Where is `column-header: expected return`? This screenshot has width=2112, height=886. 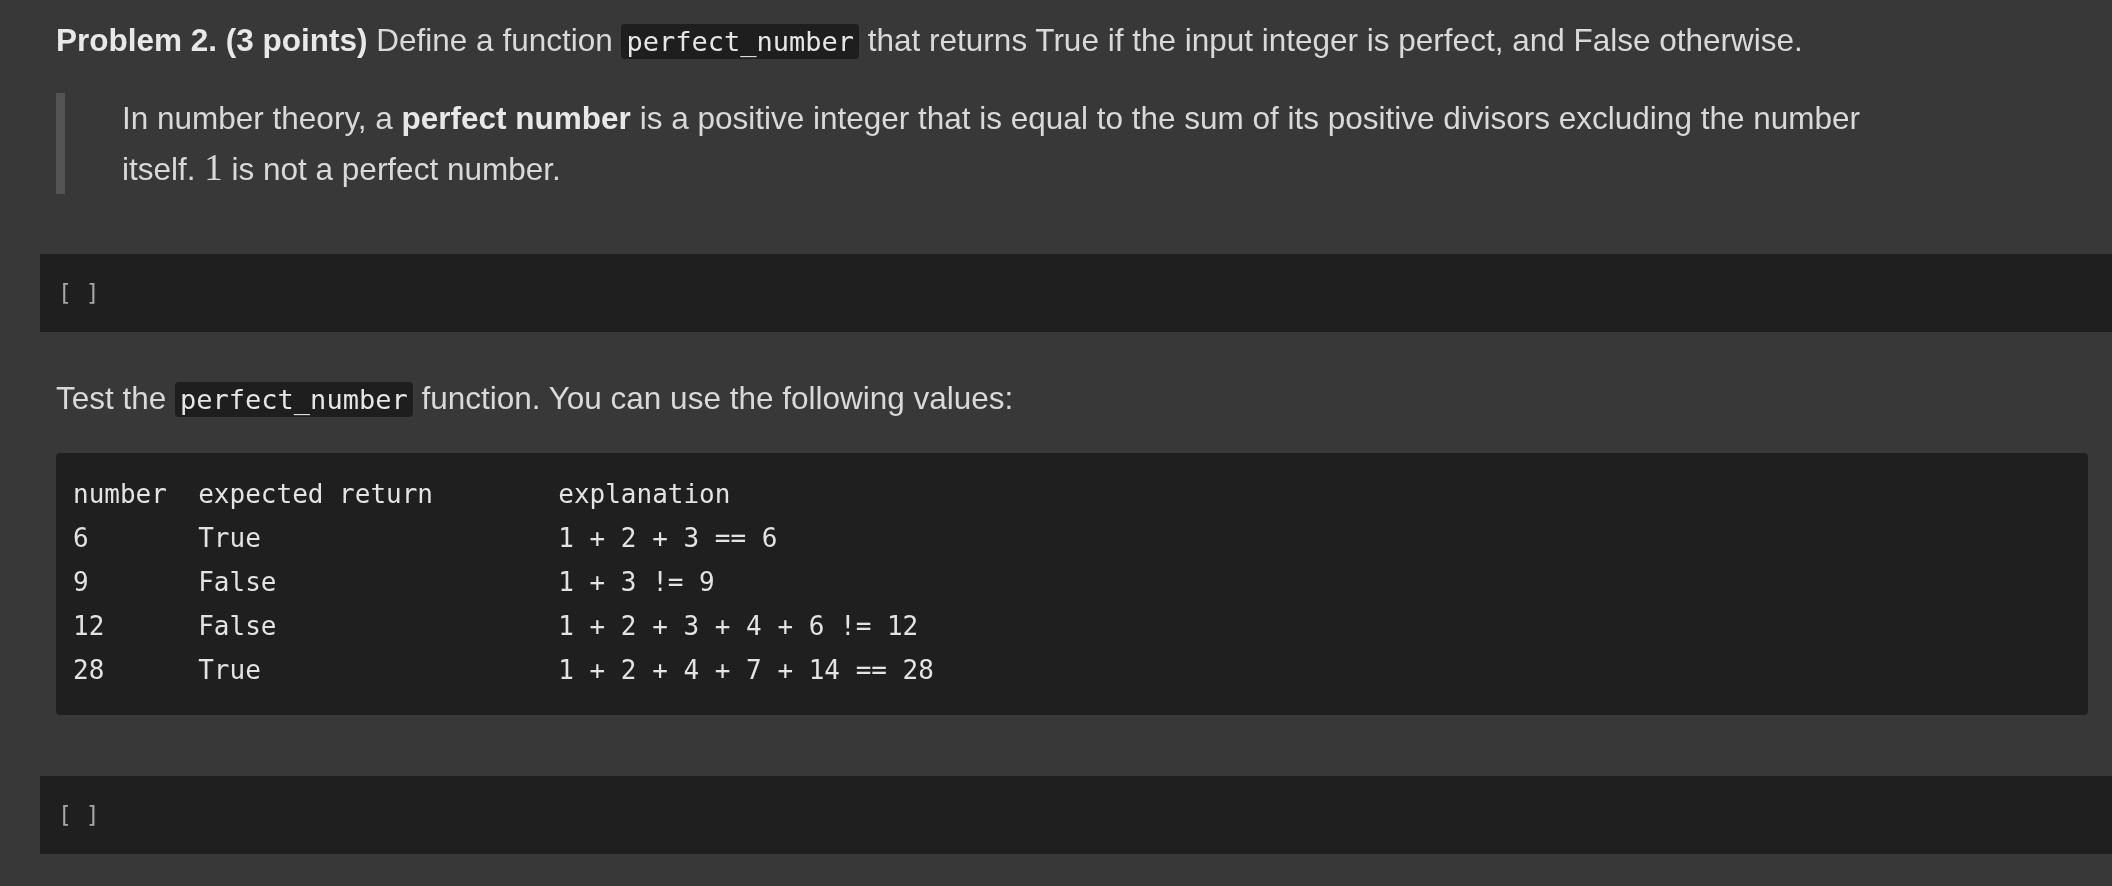 column-header: expected return is located at coordinates (316, 494).